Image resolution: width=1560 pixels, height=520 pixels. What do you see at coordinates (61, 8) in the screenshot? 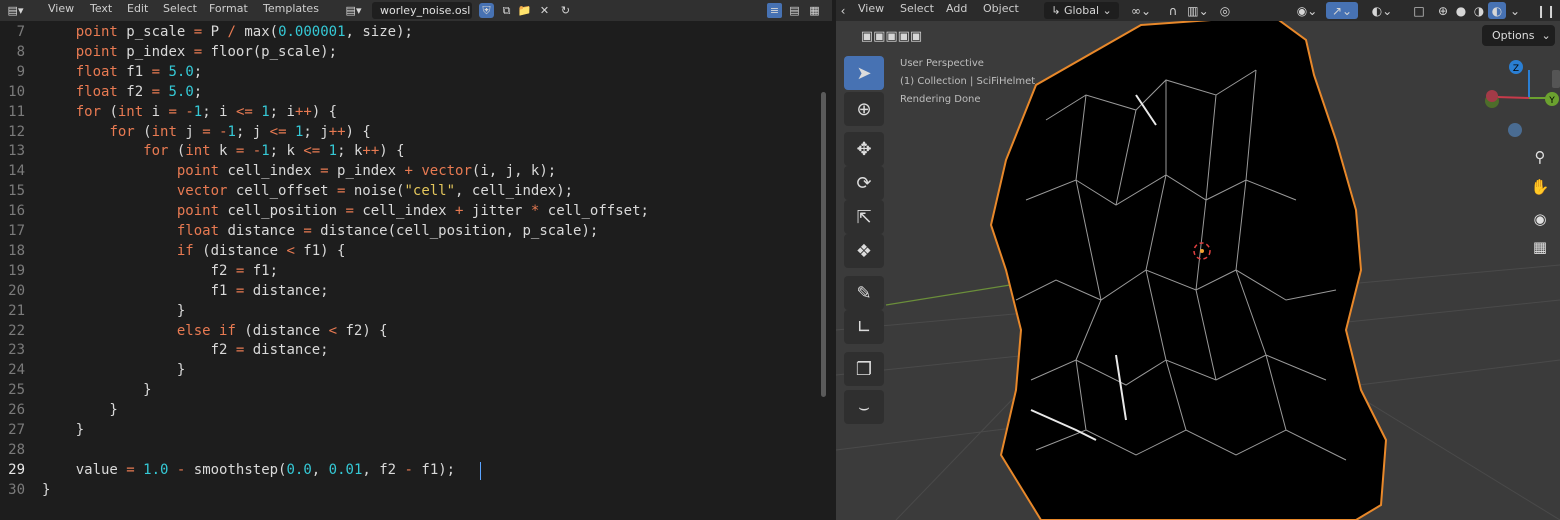
I see `menu-view: View` at bounding box center [61, 8].